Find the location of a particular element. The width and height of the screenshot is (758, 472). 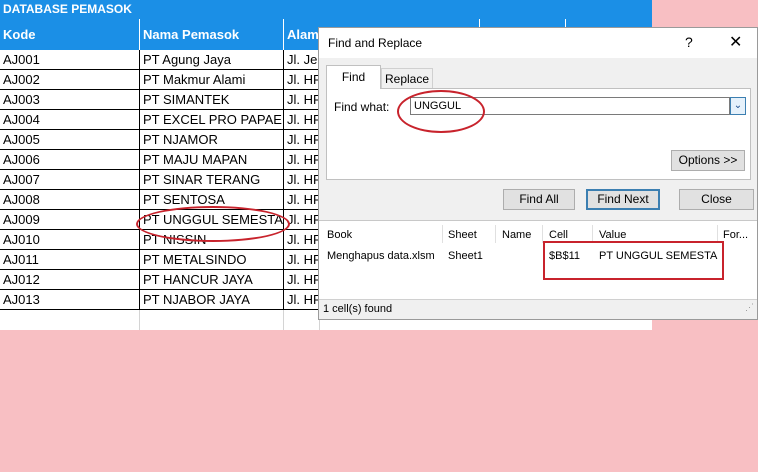

cell-kode: AJ012 is located at coordinates (70, 280).